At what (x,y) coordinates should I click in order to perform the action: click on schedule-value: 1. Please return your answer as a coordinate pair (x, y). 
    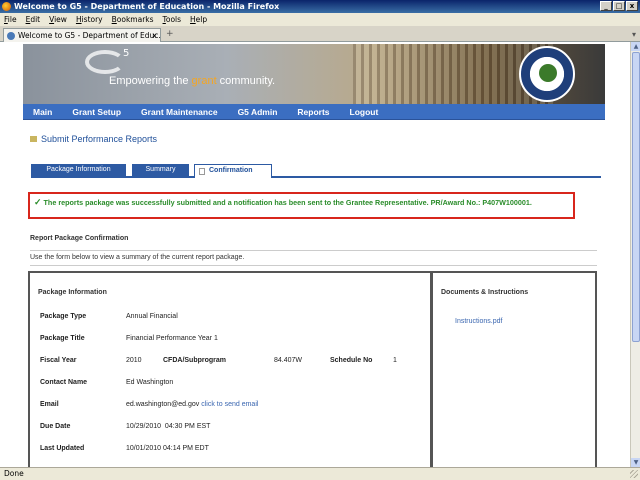
    Looking at the image, I should click on (395, 360).